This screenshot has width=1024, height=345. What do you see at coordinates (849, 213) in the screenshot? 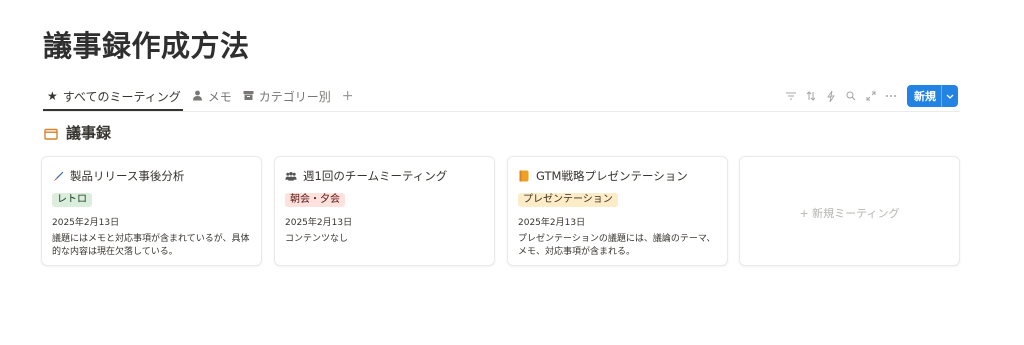
I see `new-meeting-label: + 新規ミーティング` at bounding box center [849, 213].